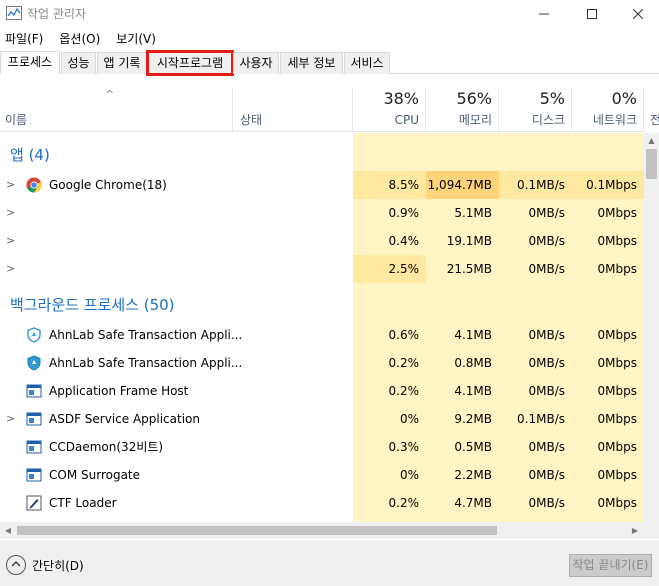 The image size is (659, 586). I want to click on tab-users: 사용자, so click(256, 63).